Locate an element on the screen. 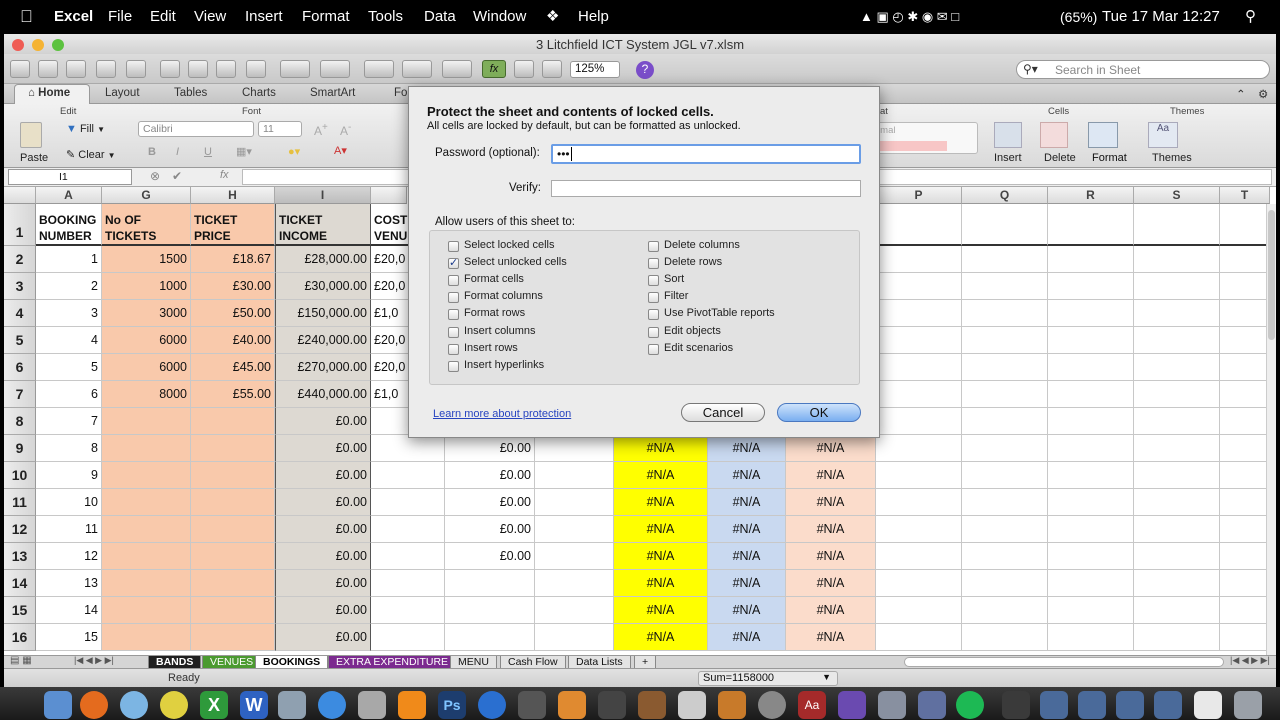 The height and width of the screenshot is (720, 1280). keynote-icon is located at coordinates (732, 705).